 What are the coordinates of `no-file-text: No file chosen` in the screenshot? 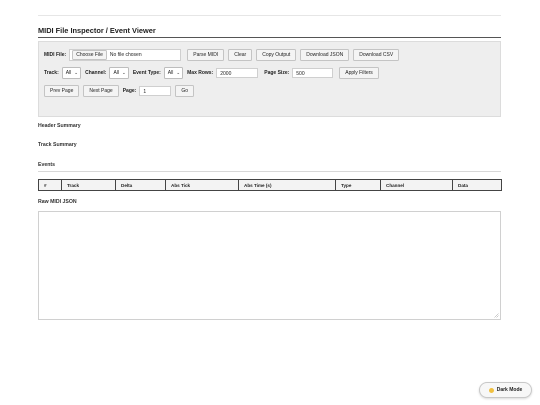 It's located at (125, 55).